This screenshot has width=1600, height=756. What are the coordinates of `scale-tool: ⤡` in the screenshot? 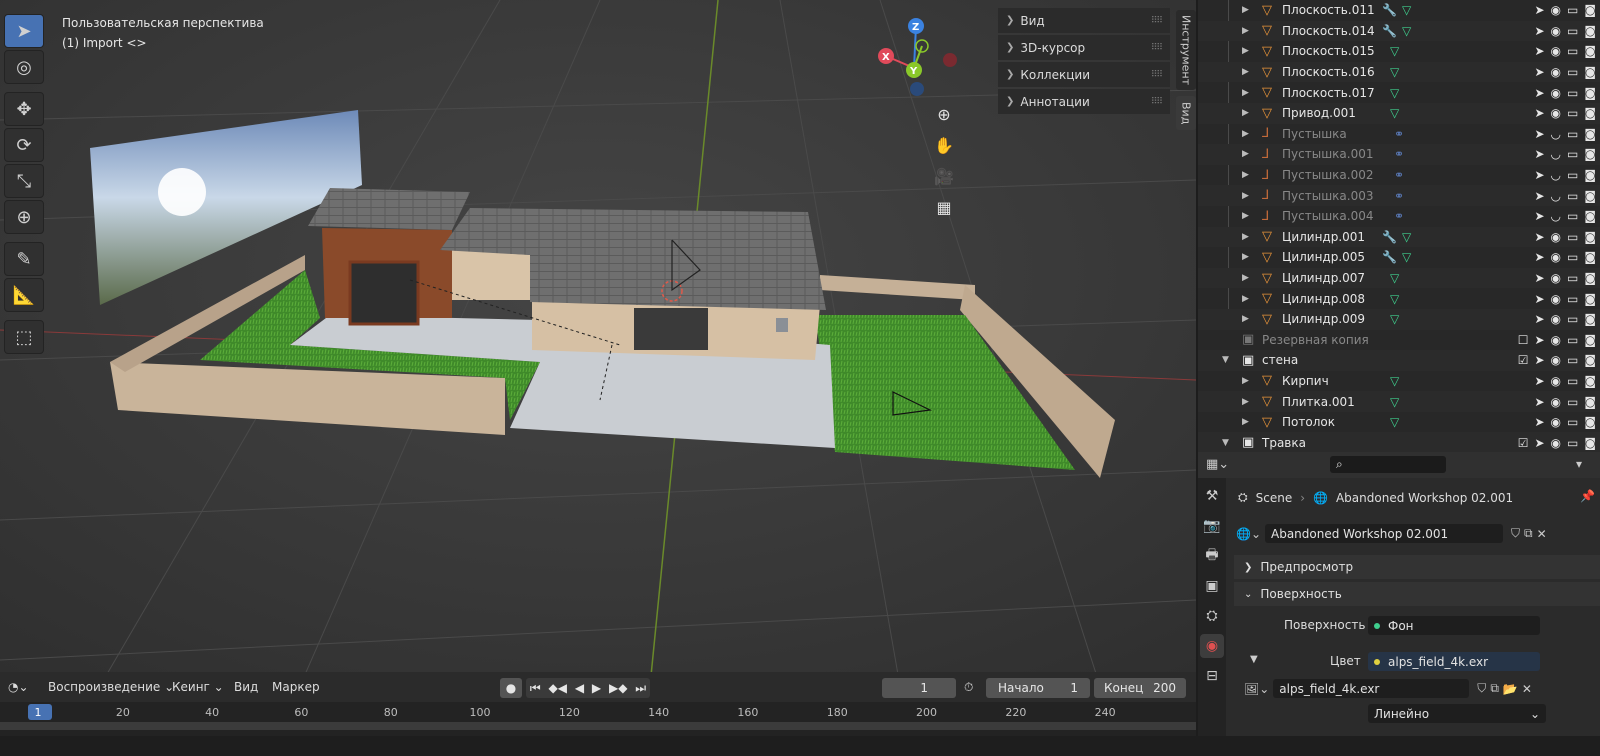 It's located at (24, 181).